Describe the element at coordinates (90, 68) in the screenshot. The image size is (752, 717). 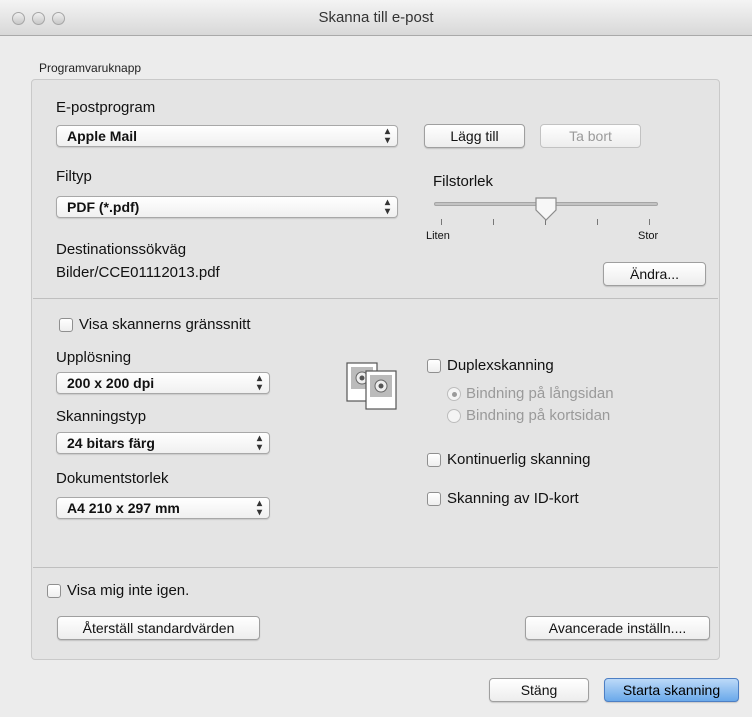
I see `group-label: Programvaruknapp` at that location.